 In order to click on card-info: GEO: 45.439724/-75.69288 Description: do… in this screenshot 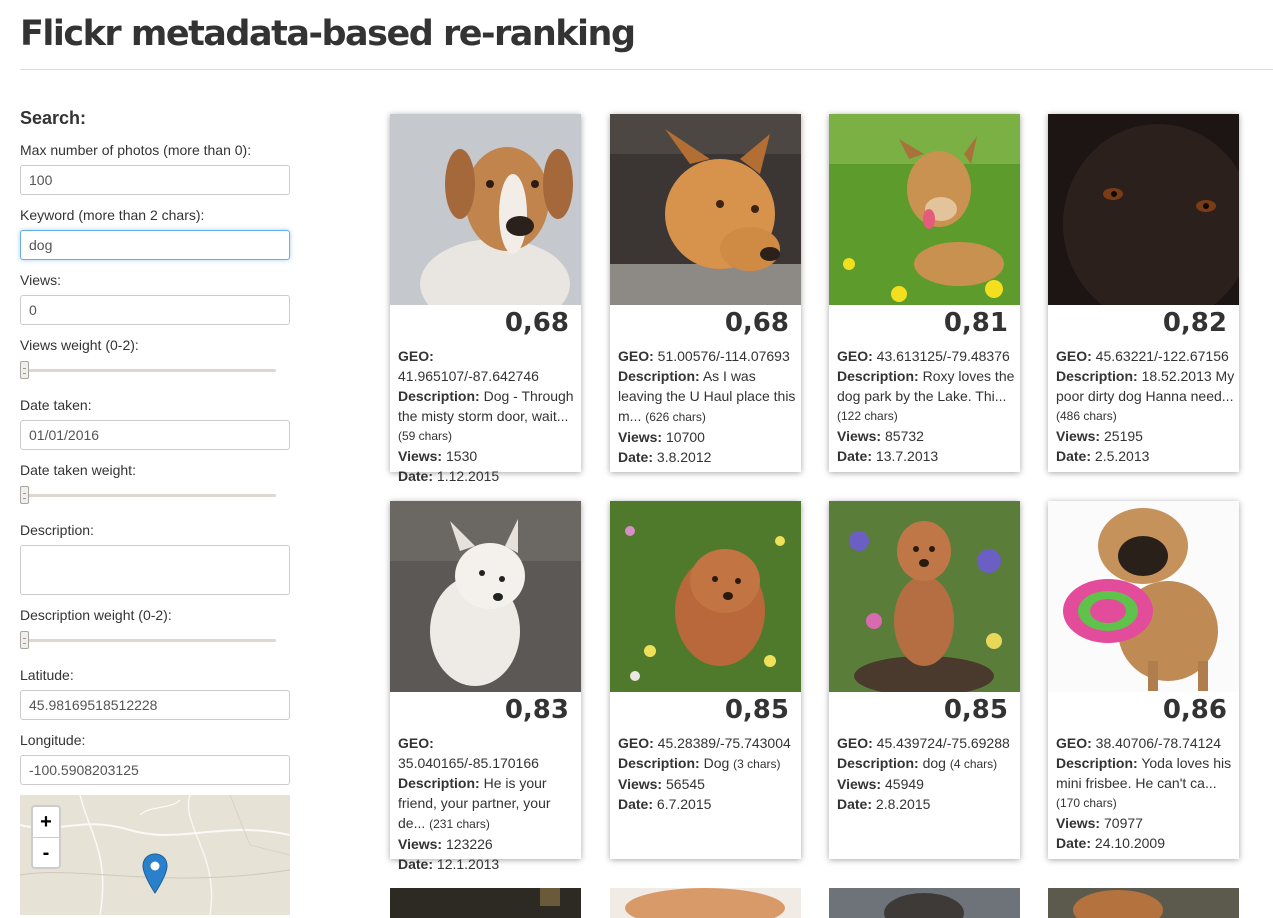, I will do `click(923, 773)`.